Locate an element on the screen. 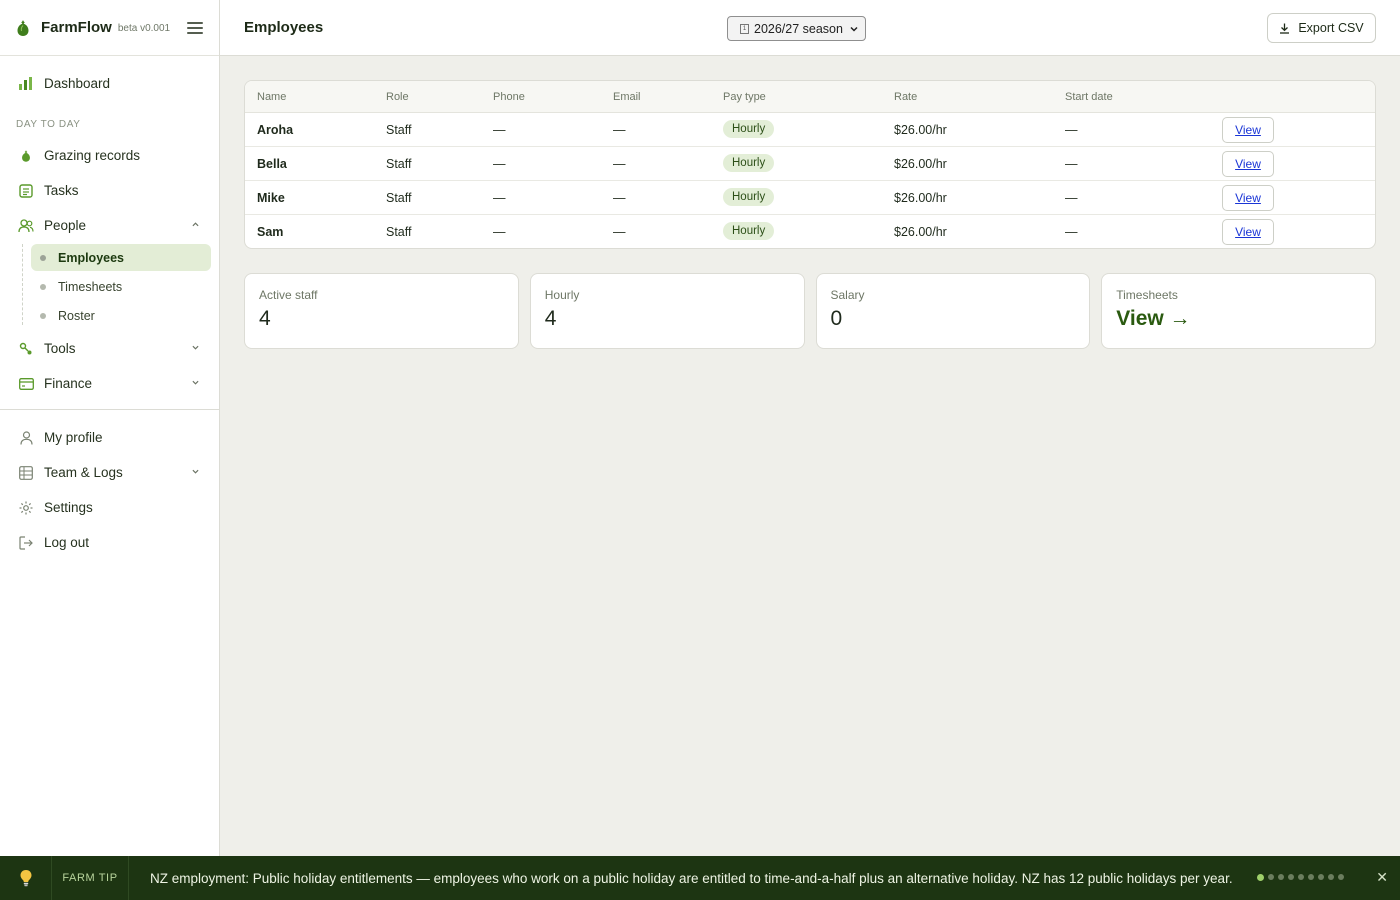 Image resolution: width=1400 pixels, height=900 pixels. stat-card-salary: Salary 0 is located at coordinates (953, 311).